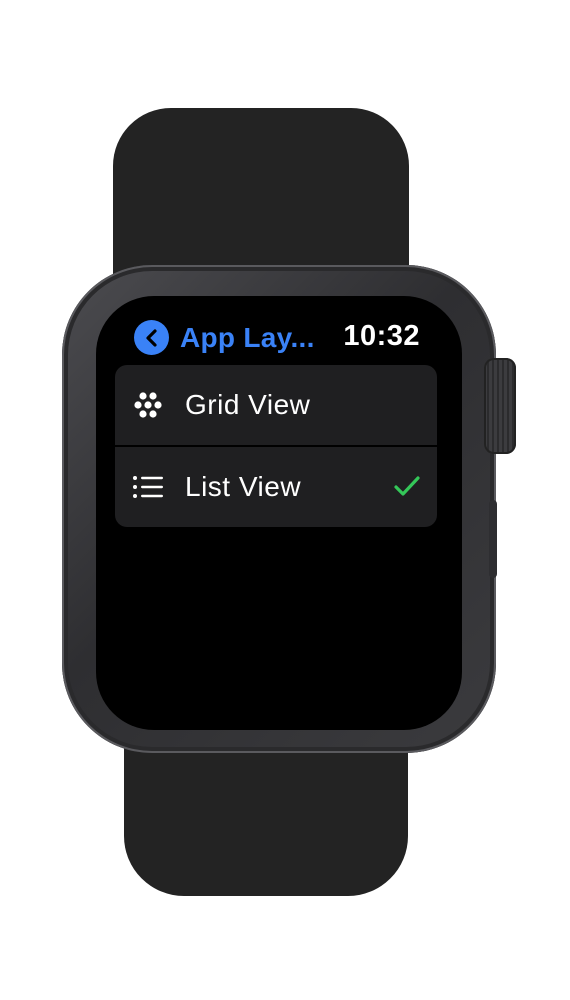  Describe the element at coordinates (148, 487) in the screenshot. I see `list-icon` at that location.